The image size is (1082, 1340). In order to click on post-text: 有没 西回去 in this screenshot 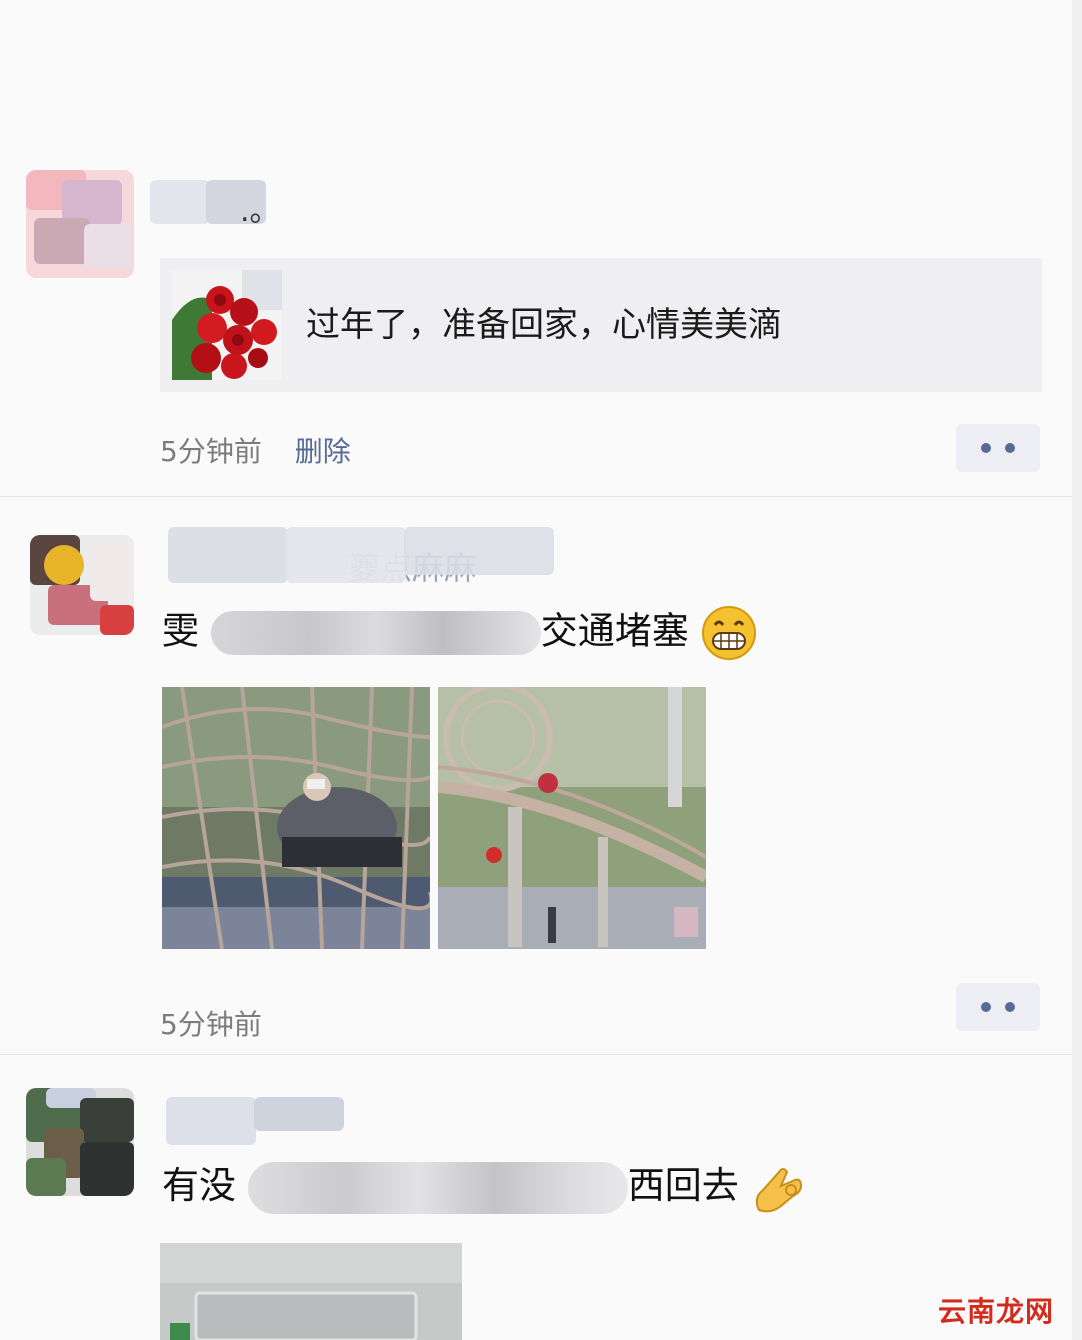, I will do `click(502, 1187)`.